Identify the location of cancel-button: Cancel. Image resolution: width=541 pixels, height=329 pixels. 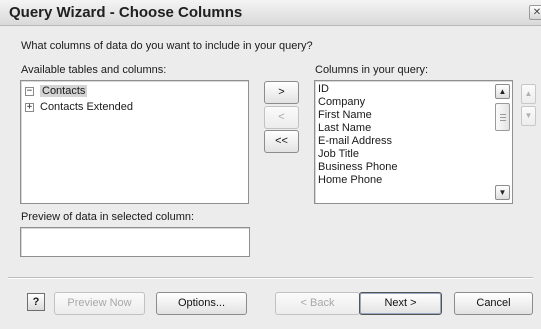
(493, 303).